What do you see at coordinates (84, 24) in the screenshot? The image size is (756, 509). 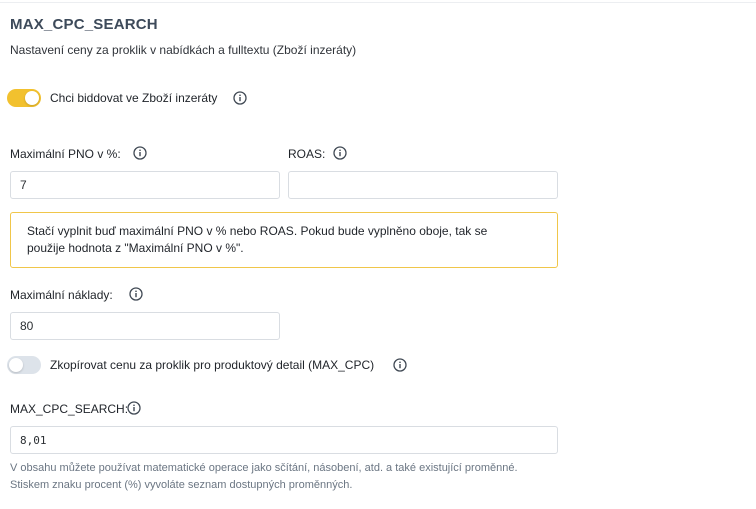 I see `section-title: MAX_CPC_SEARCH` at bounding box center [84, 24].